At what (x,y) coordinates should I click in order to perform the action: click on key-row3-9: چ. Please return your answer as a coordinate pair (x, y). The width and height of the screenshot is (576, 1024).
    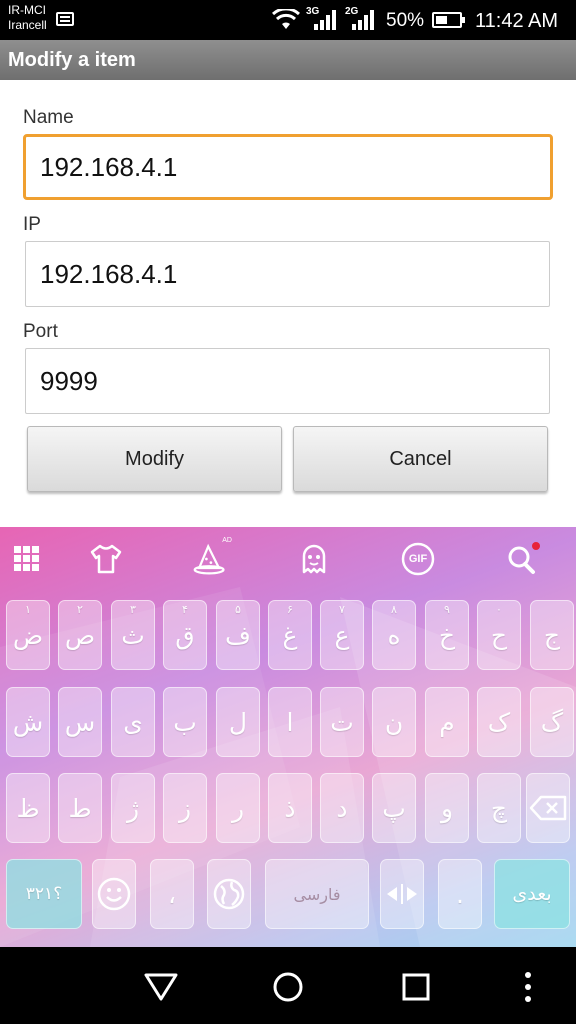
    Looking at the image, I should click on (499, 808).